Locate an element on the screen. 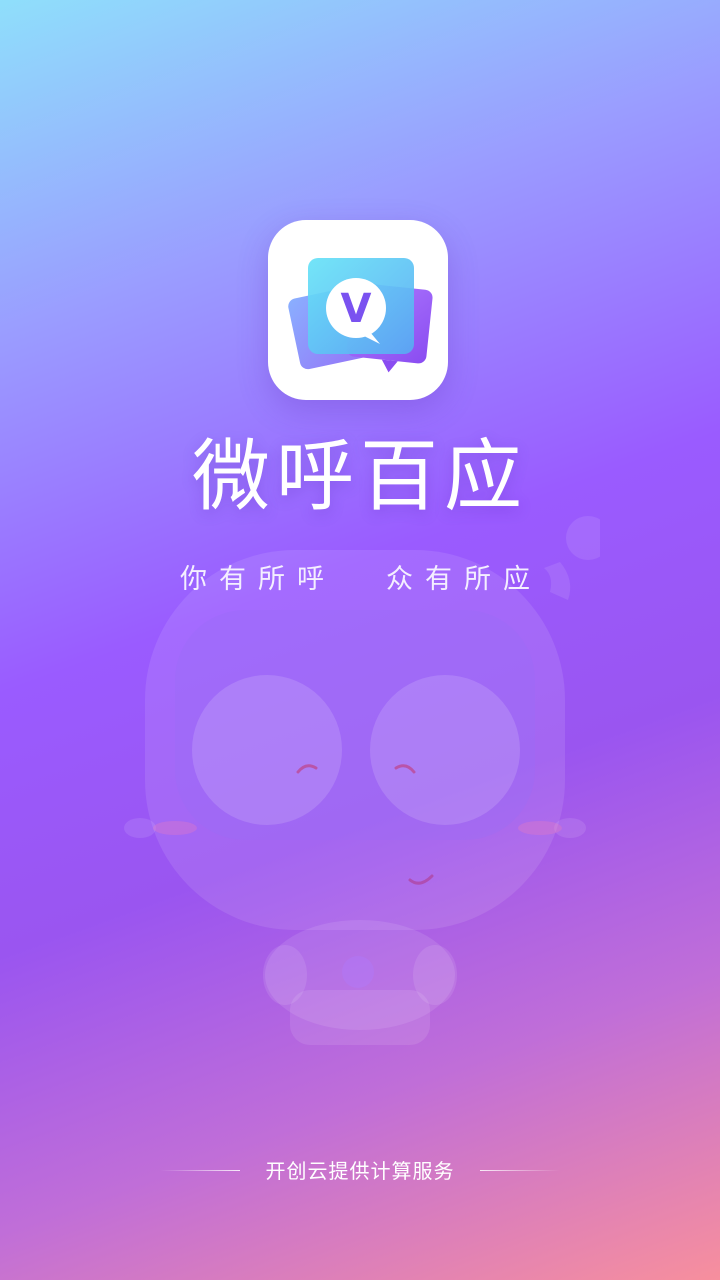  footer-divider-right is located at coordinates (520, 1170).